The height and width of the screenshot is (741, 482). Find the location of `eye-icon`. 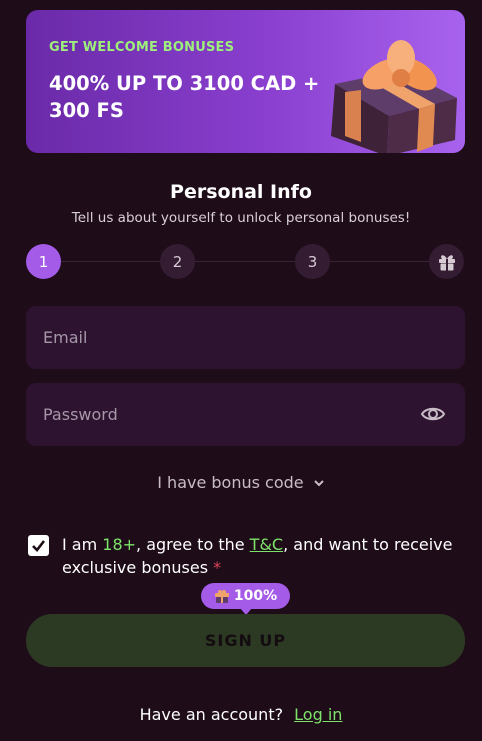

eye-icon is located at coordinates (433, 414).